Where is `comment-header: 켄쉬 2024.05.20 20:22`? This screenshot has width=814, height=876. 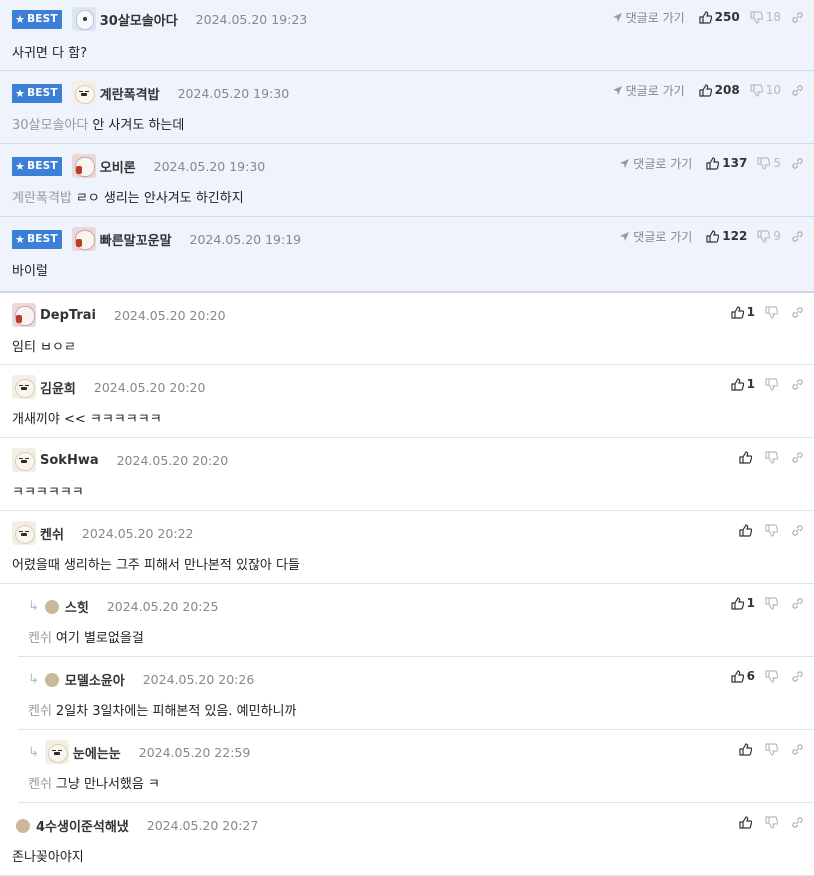
comment-header: 켄쉬 2024.05.20 20:22 is located at coordinates (103, 533).